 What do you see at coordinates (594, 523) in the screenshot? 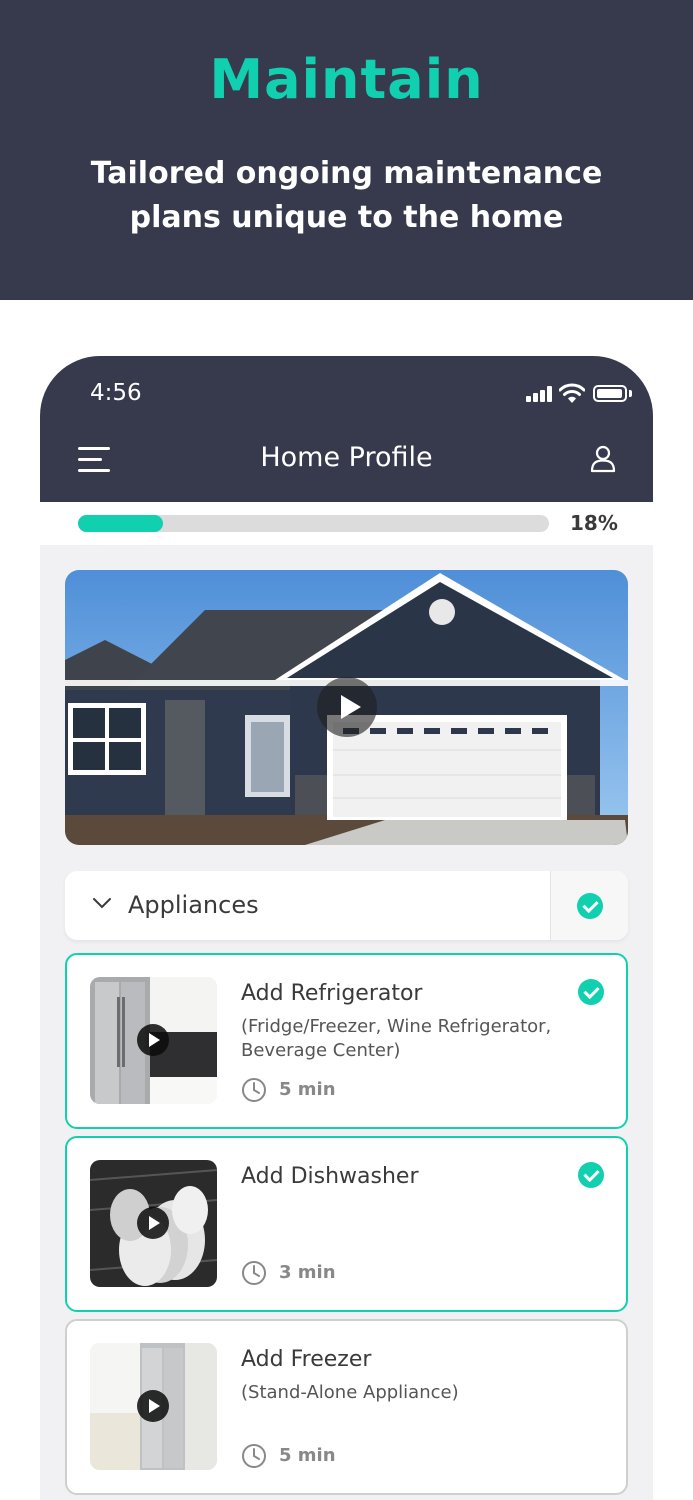
I see `progress-percent: 18%` at bounding box center [594, 523].